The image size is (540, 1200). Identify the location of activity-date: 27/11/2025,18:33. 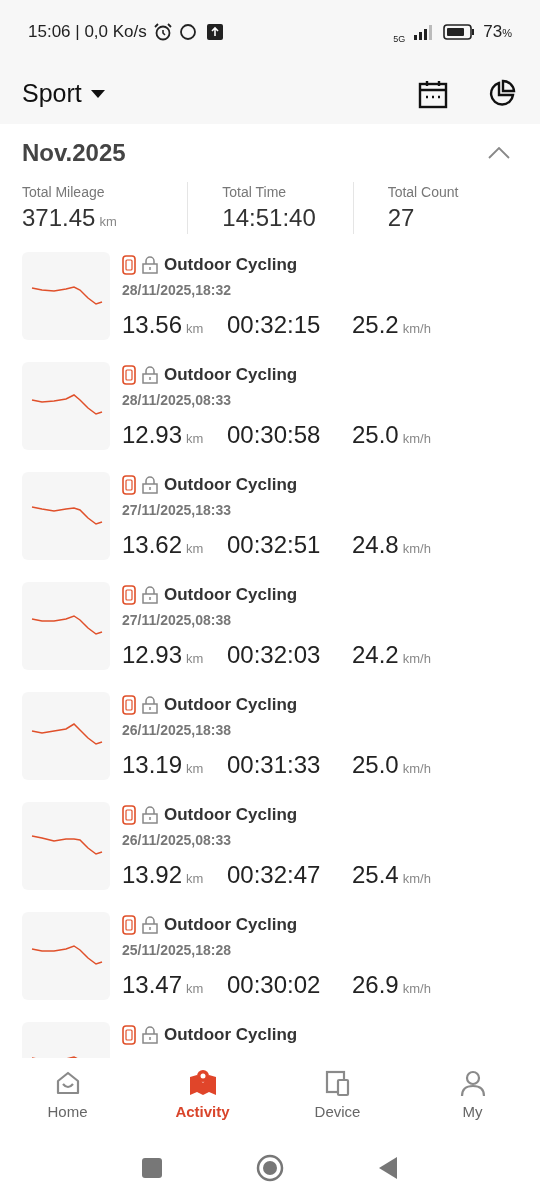
(177, 510).